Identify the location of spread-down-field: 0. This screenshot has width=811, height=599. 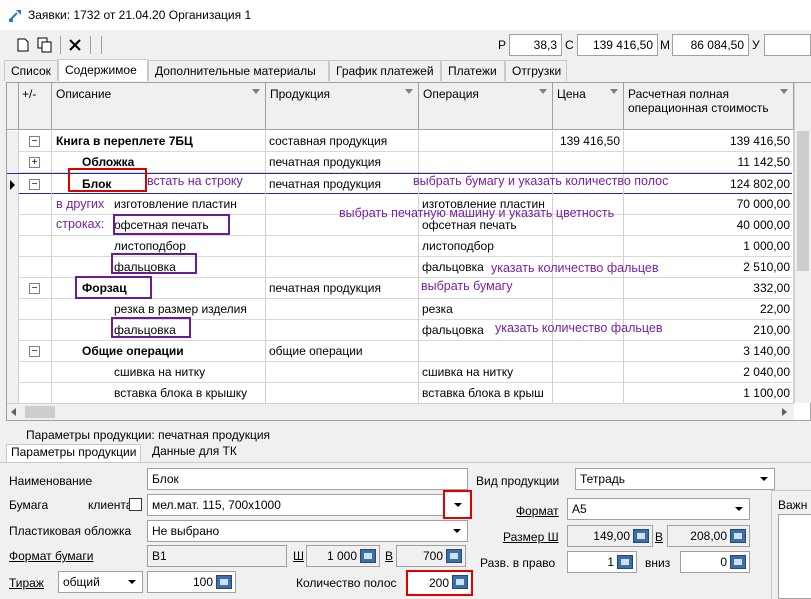
(715, 562).